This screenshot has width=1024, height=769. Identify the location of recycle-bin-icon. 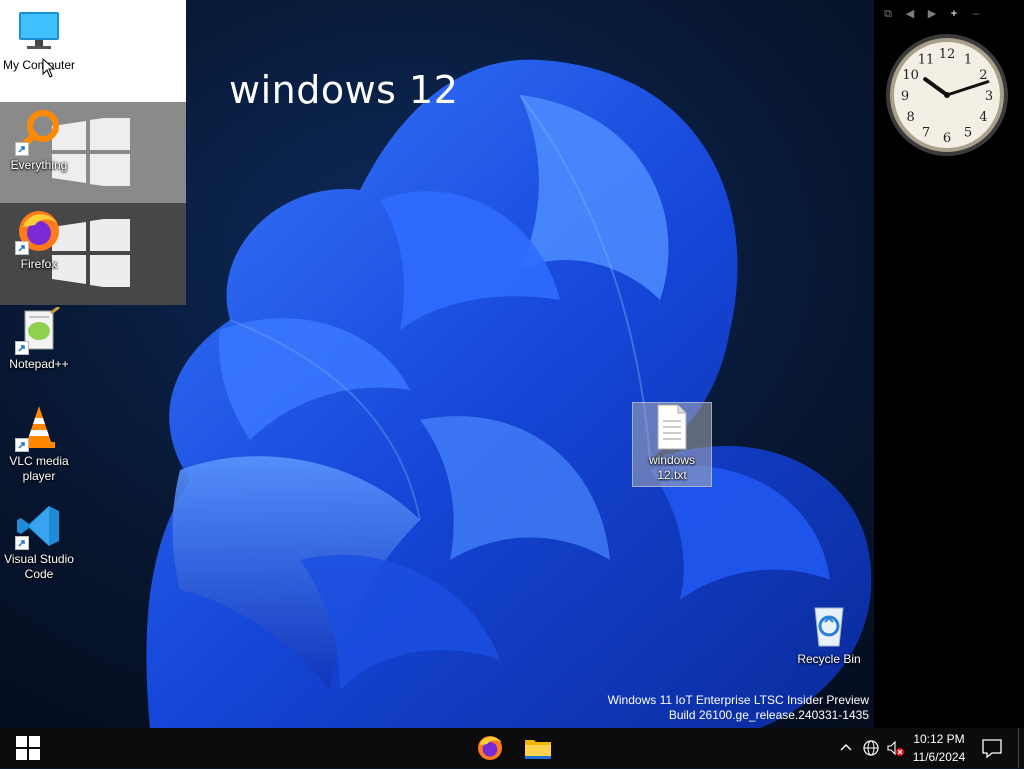
(829, 626).